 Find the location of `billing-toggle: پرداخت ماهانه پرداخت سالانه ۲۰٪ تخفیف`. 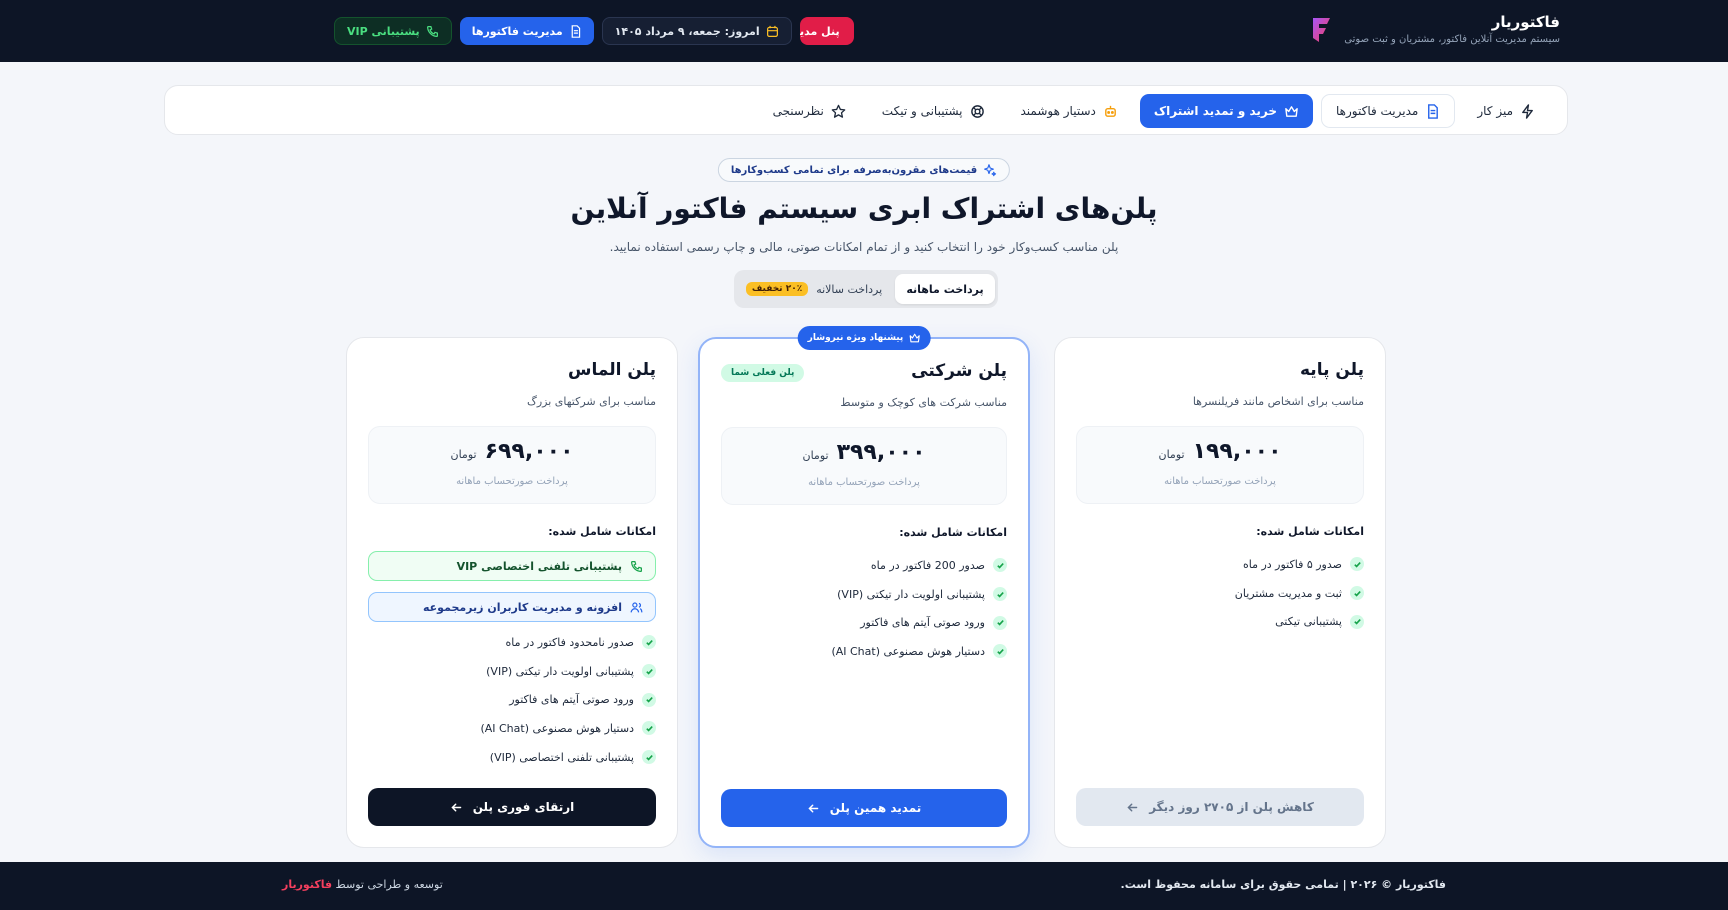

billing-toggle: پرداخت ماهانه پرداخت سالانه ۲۰٪ تخفیف is located at coordinates (866, 289).